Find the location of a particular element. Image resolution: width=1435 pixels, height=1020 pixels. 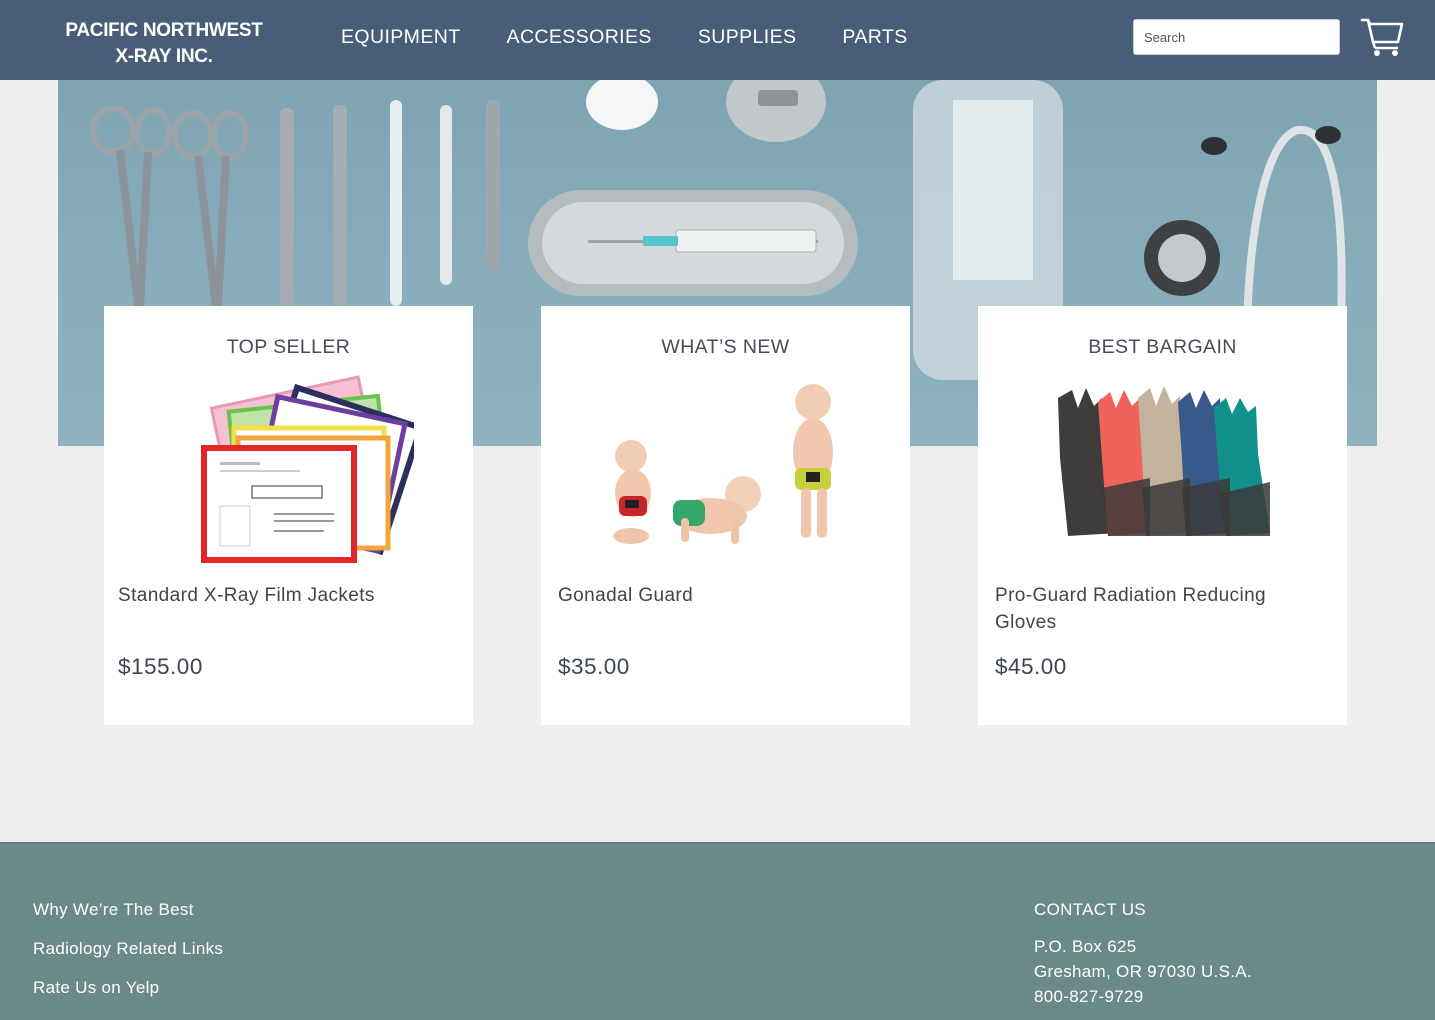

contact-address-line1: P.O. Box 625 is located at coordinates (1085, 946).